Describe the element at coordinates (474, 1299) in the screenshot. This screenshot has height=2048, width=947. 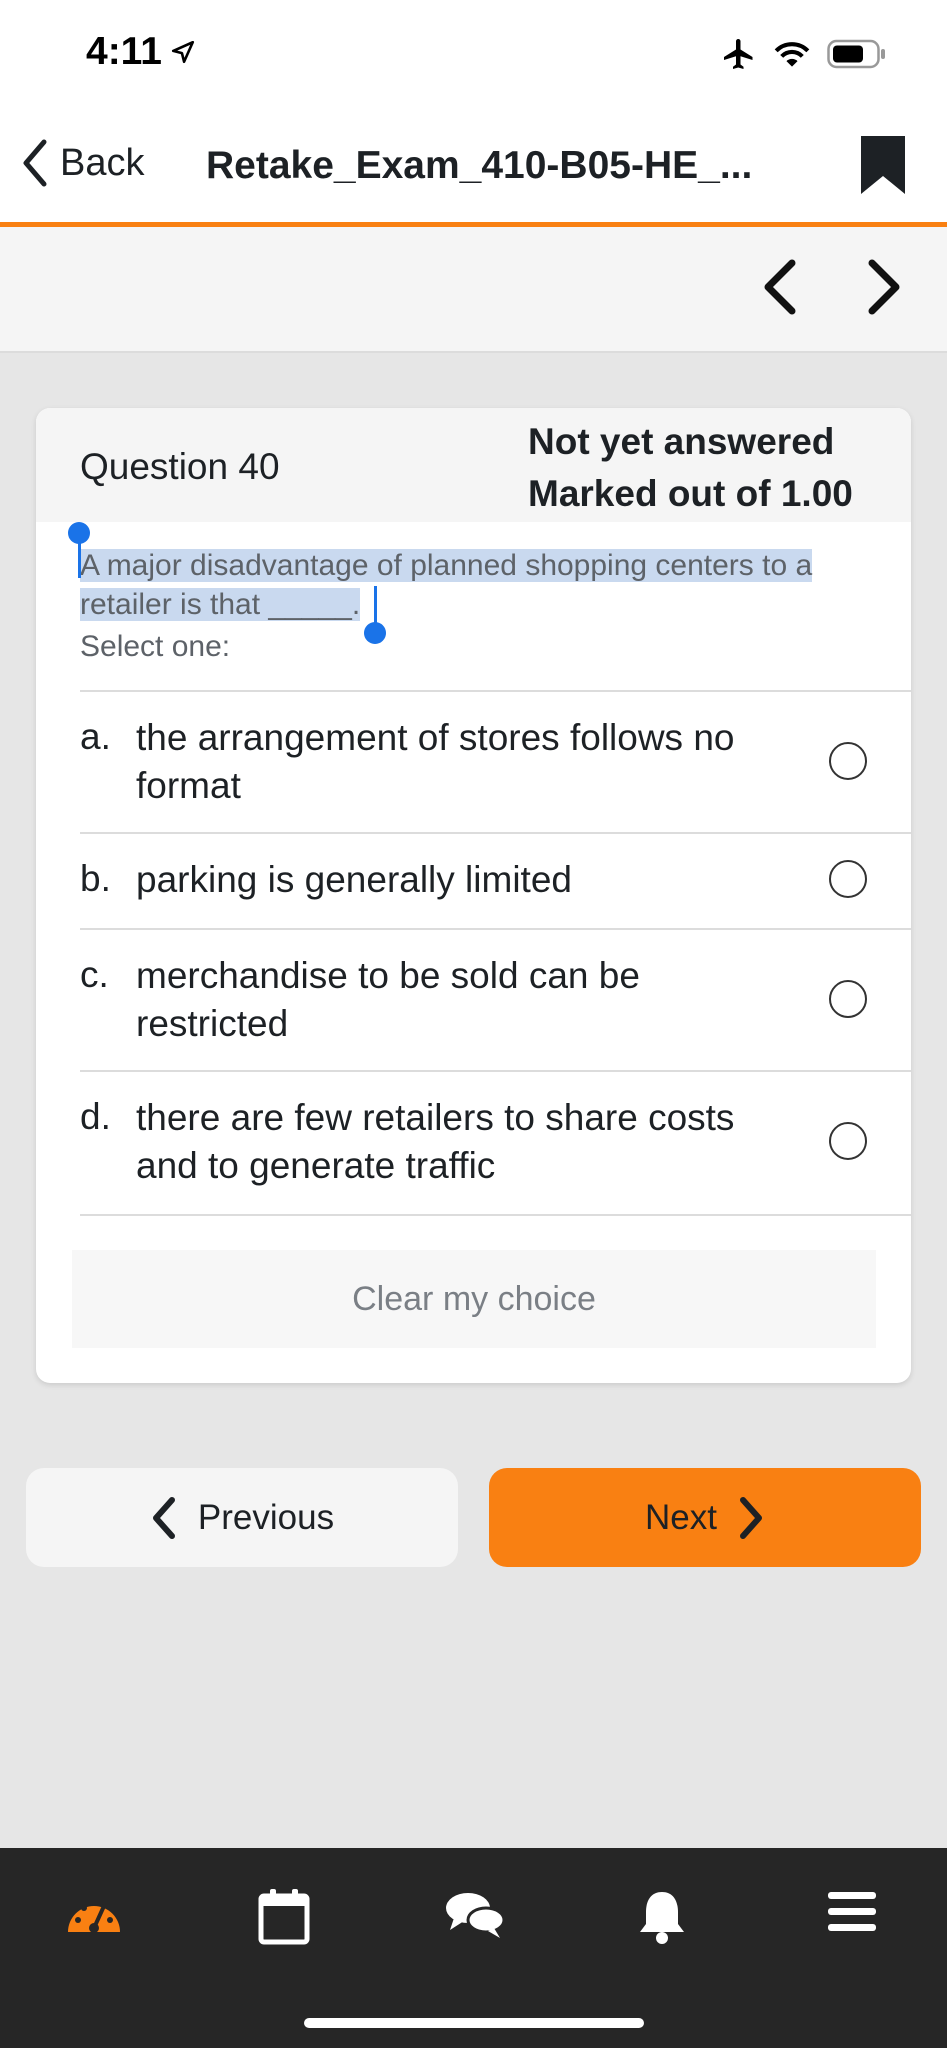
I see `clear-choice-button: Clear my choice` at that location.